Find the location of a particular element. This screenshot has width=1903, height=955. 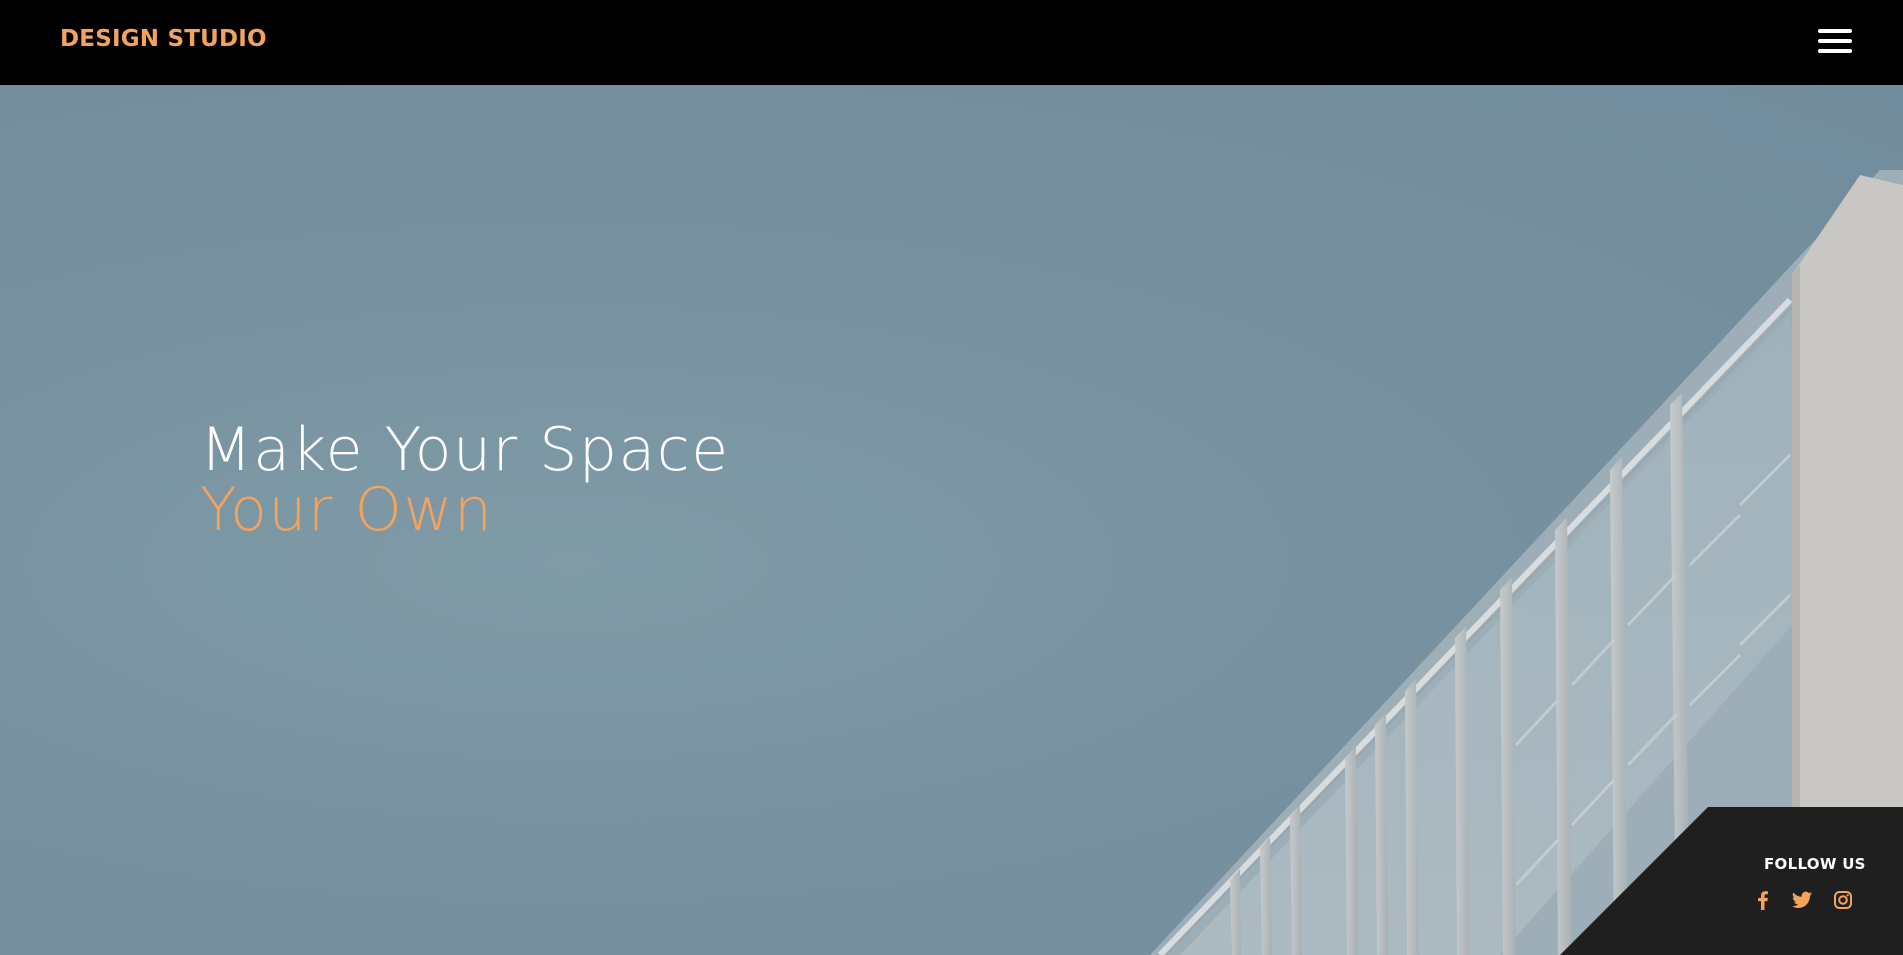

hero-headline: Make Your Space Your Own is located at coordinates (465, 480).